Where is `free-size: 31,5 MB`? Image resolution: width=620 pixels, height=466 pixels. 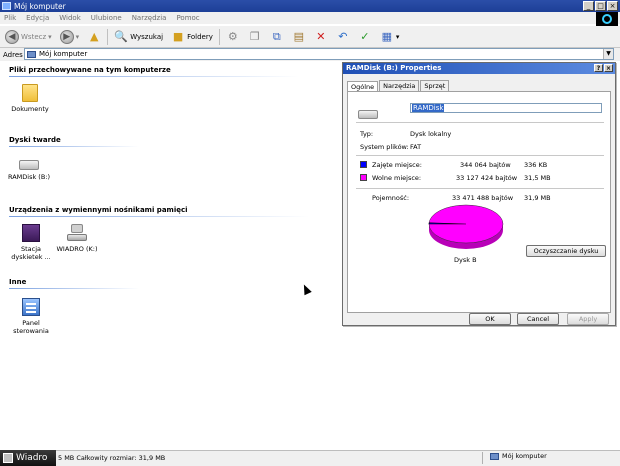 free-size: 31,5 MB is located at coordinates (537, 178).